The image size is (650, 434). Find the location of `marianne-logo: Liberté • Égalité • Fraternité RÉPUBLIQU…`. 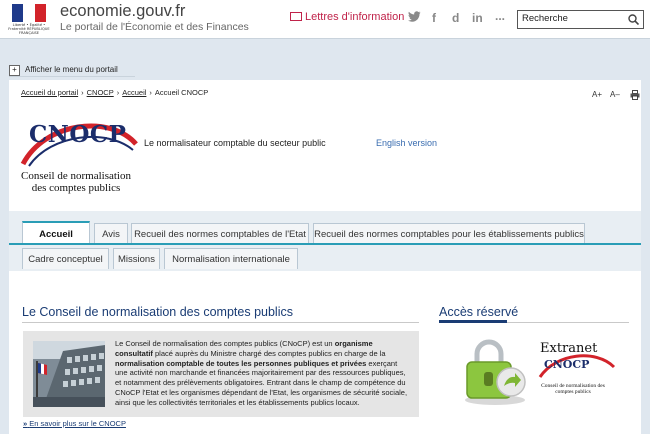

marianne-logo: Liberté • Égalité • Fraternité RÉPUBLIQU… is located at coordinates (29, 19).